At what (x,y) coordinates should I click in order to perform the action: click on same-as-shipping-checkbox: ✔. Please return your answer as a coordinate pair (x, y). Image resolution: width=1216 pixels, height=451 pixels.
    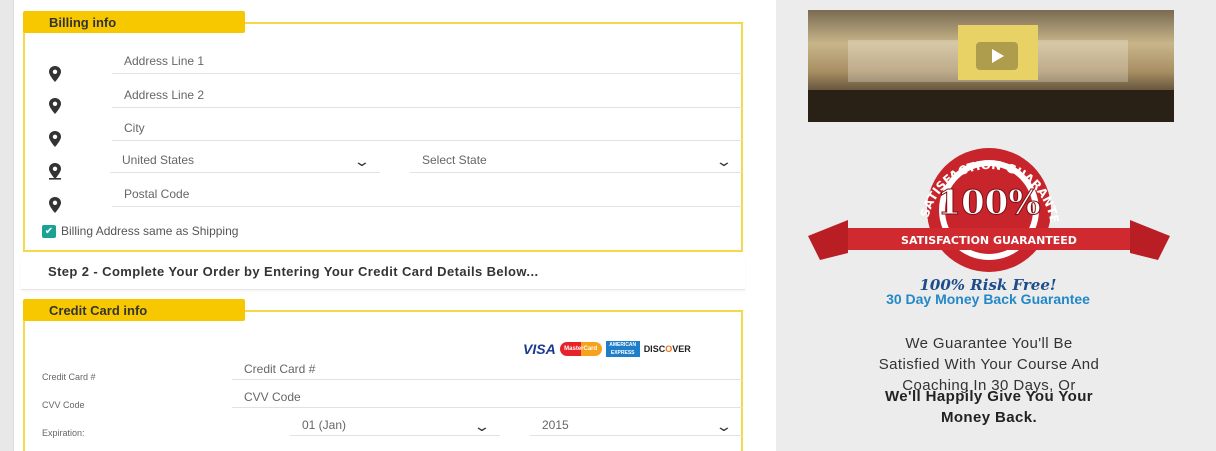
    Looking at the image, I should click on (49, 231).